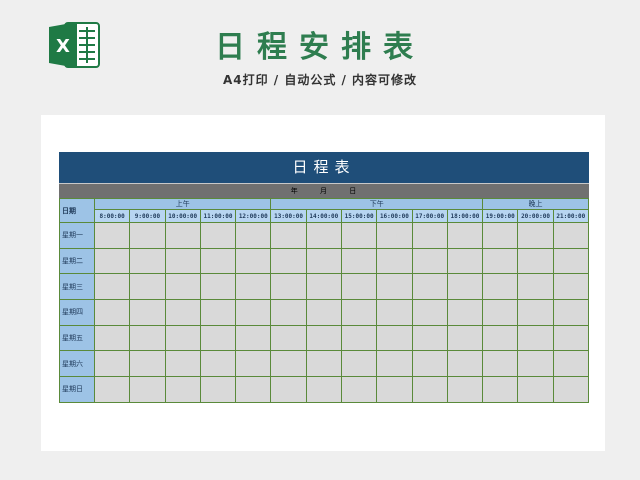 This screenshot has width=640, height=480. Describe the element at coordinates (324, 190) in the screenshot. I see `date-line: 年 月 日` at that location.